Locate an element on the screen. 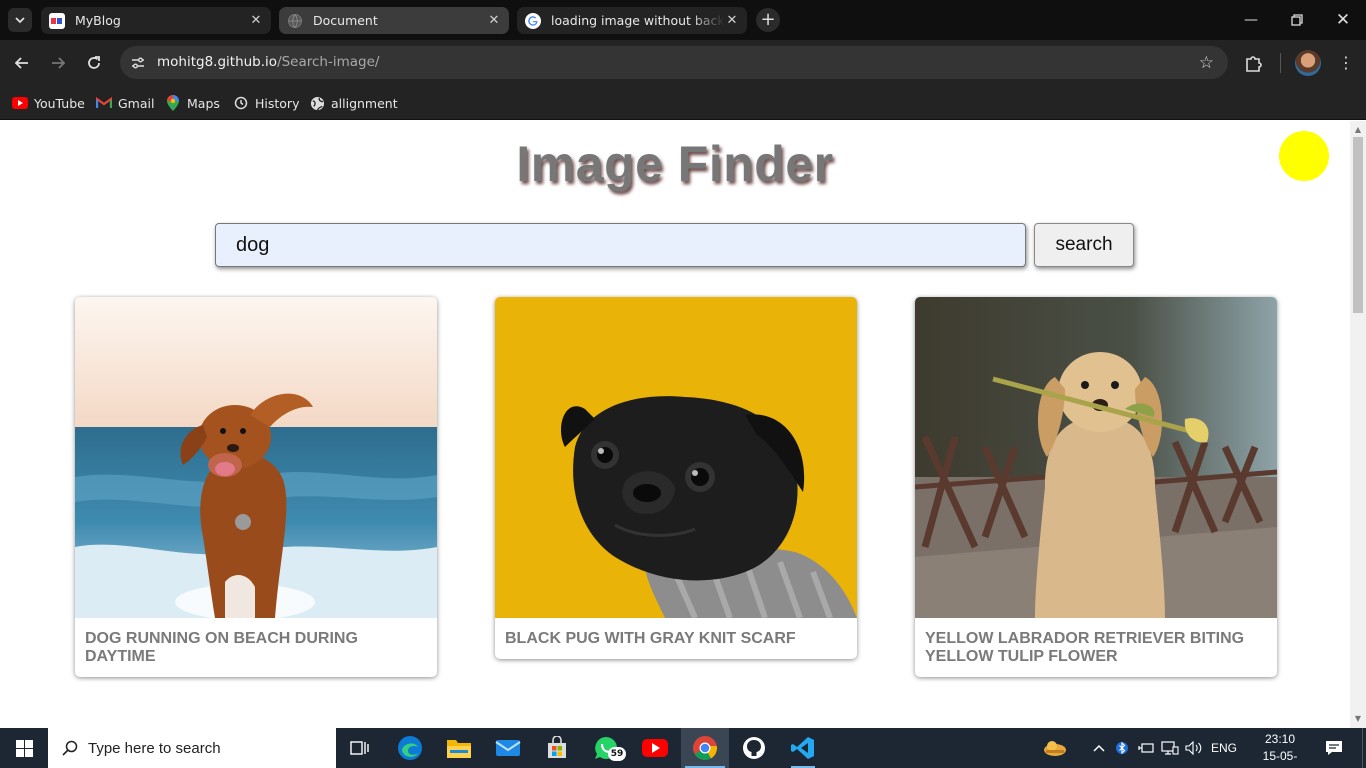 Image resolution: width=1366 pixels, height=768 pixels. reload-button is located at coordinates (94, 63).